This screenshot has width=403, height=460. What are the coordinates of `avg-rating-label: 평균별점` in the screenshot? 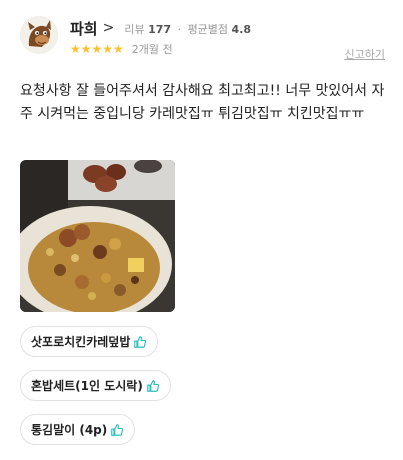 It's located at (208, 29).